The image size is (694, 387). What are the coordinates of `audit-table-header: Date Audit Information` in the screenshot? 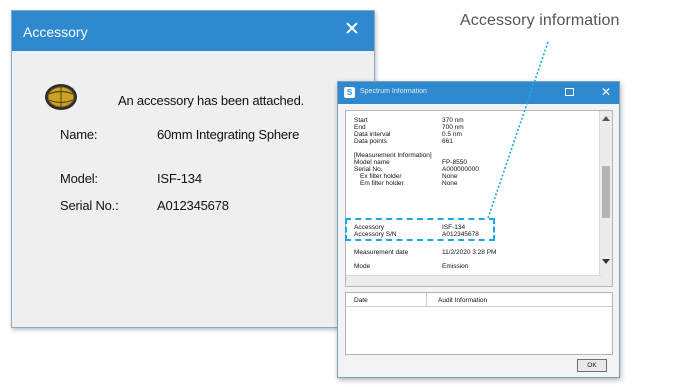 It's located at (479, 300).